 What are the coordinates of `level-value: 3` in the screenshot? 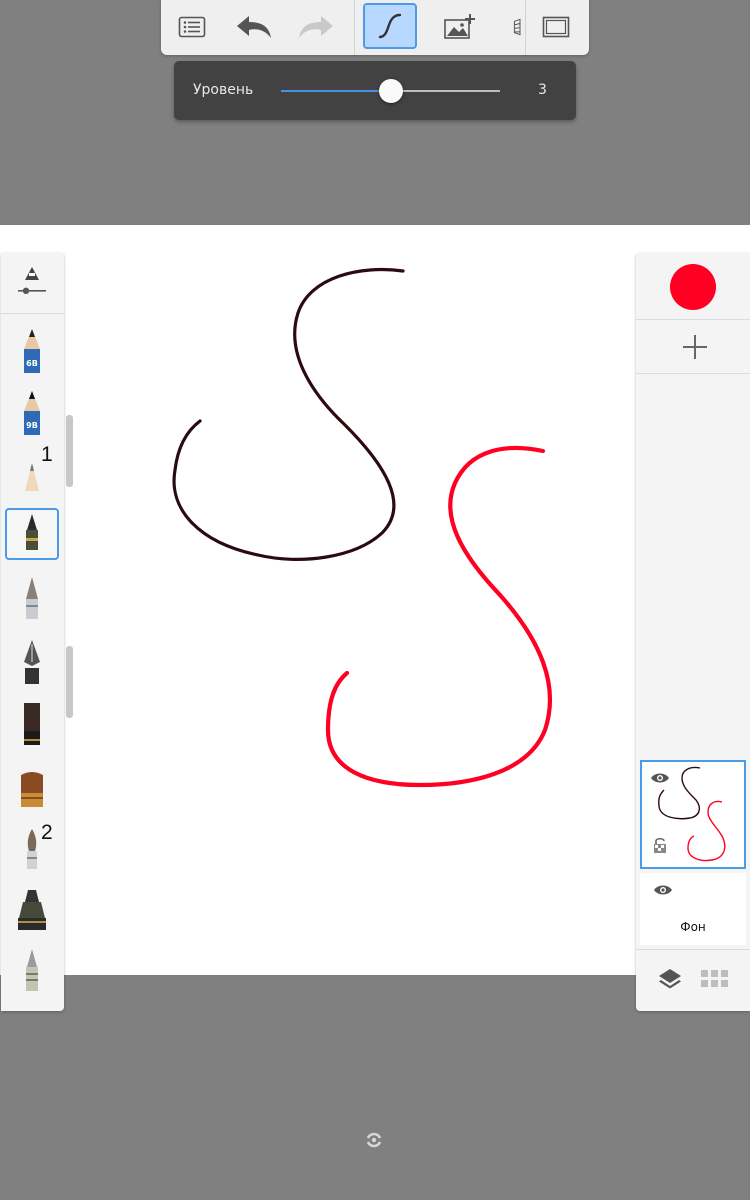 It's located at (542, 90).